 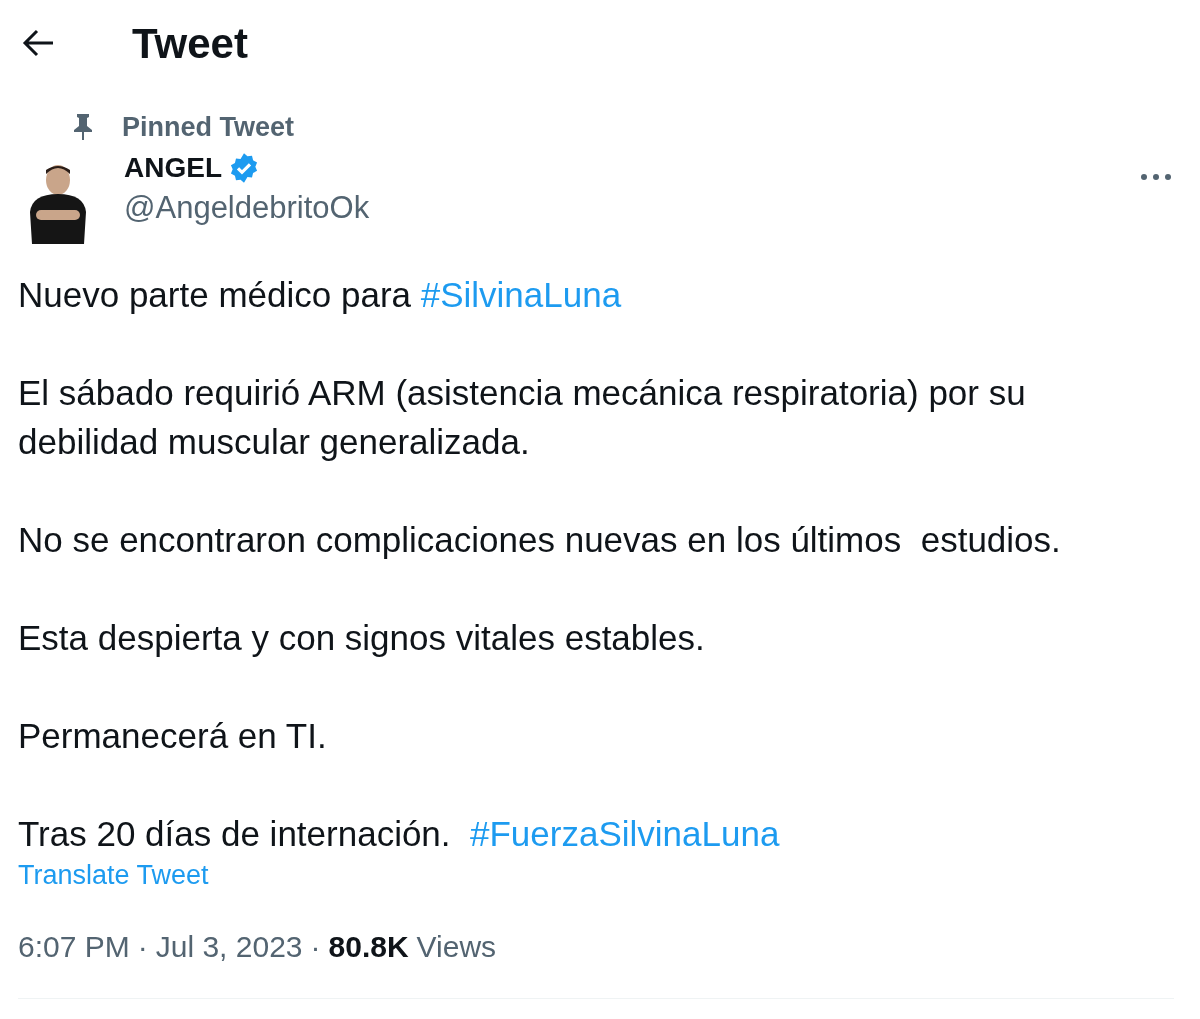 What do you see at coordinates (229, 946) in the screenshot?
I see `tweet-date: Jul 3, 2023` at bounding box center [229, 946].